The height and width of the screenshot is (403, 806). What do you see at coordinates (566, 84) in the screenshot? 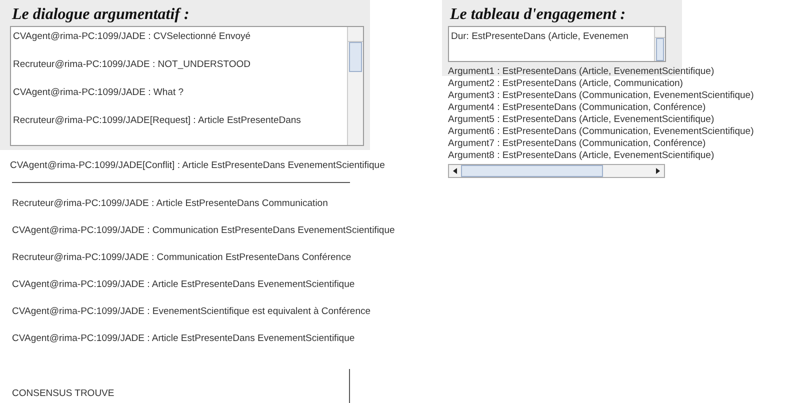
I see `argument-line: Argument2 : EstPresenteDans (Article, Communication)` at bounding box center [566, 84].